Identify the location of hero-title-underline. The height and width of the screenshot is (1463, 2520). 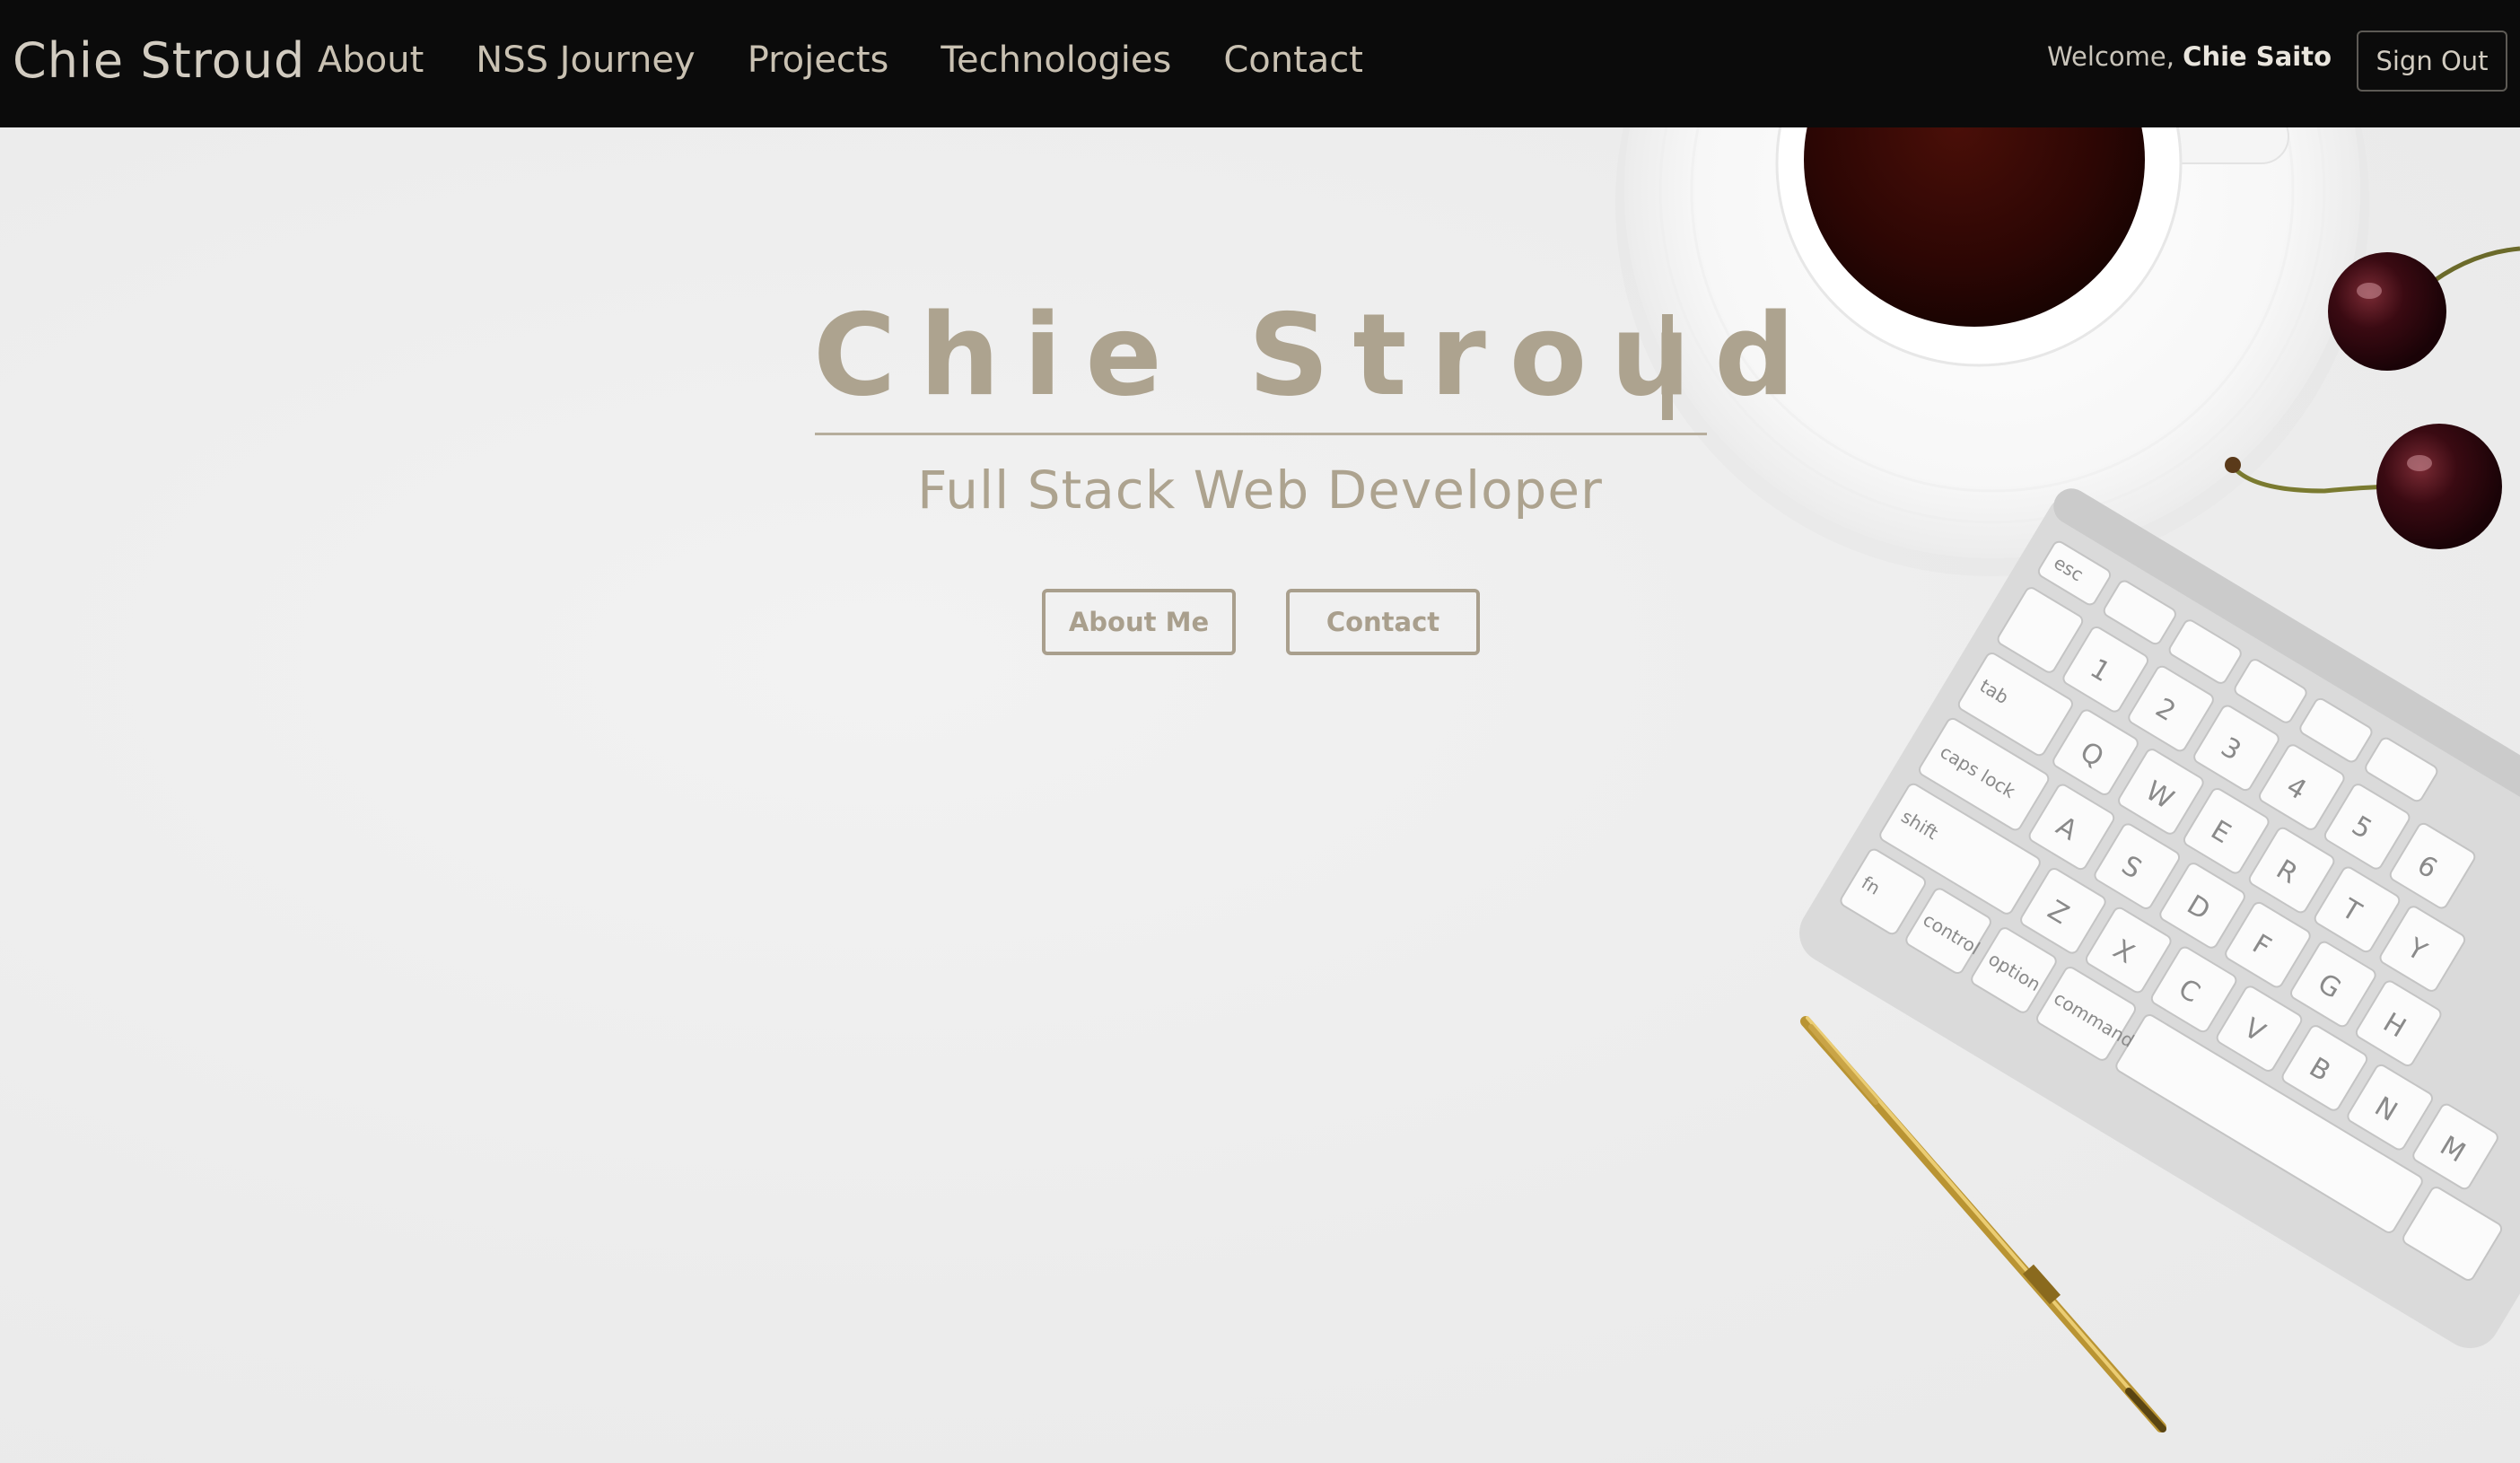
(1261, 434).